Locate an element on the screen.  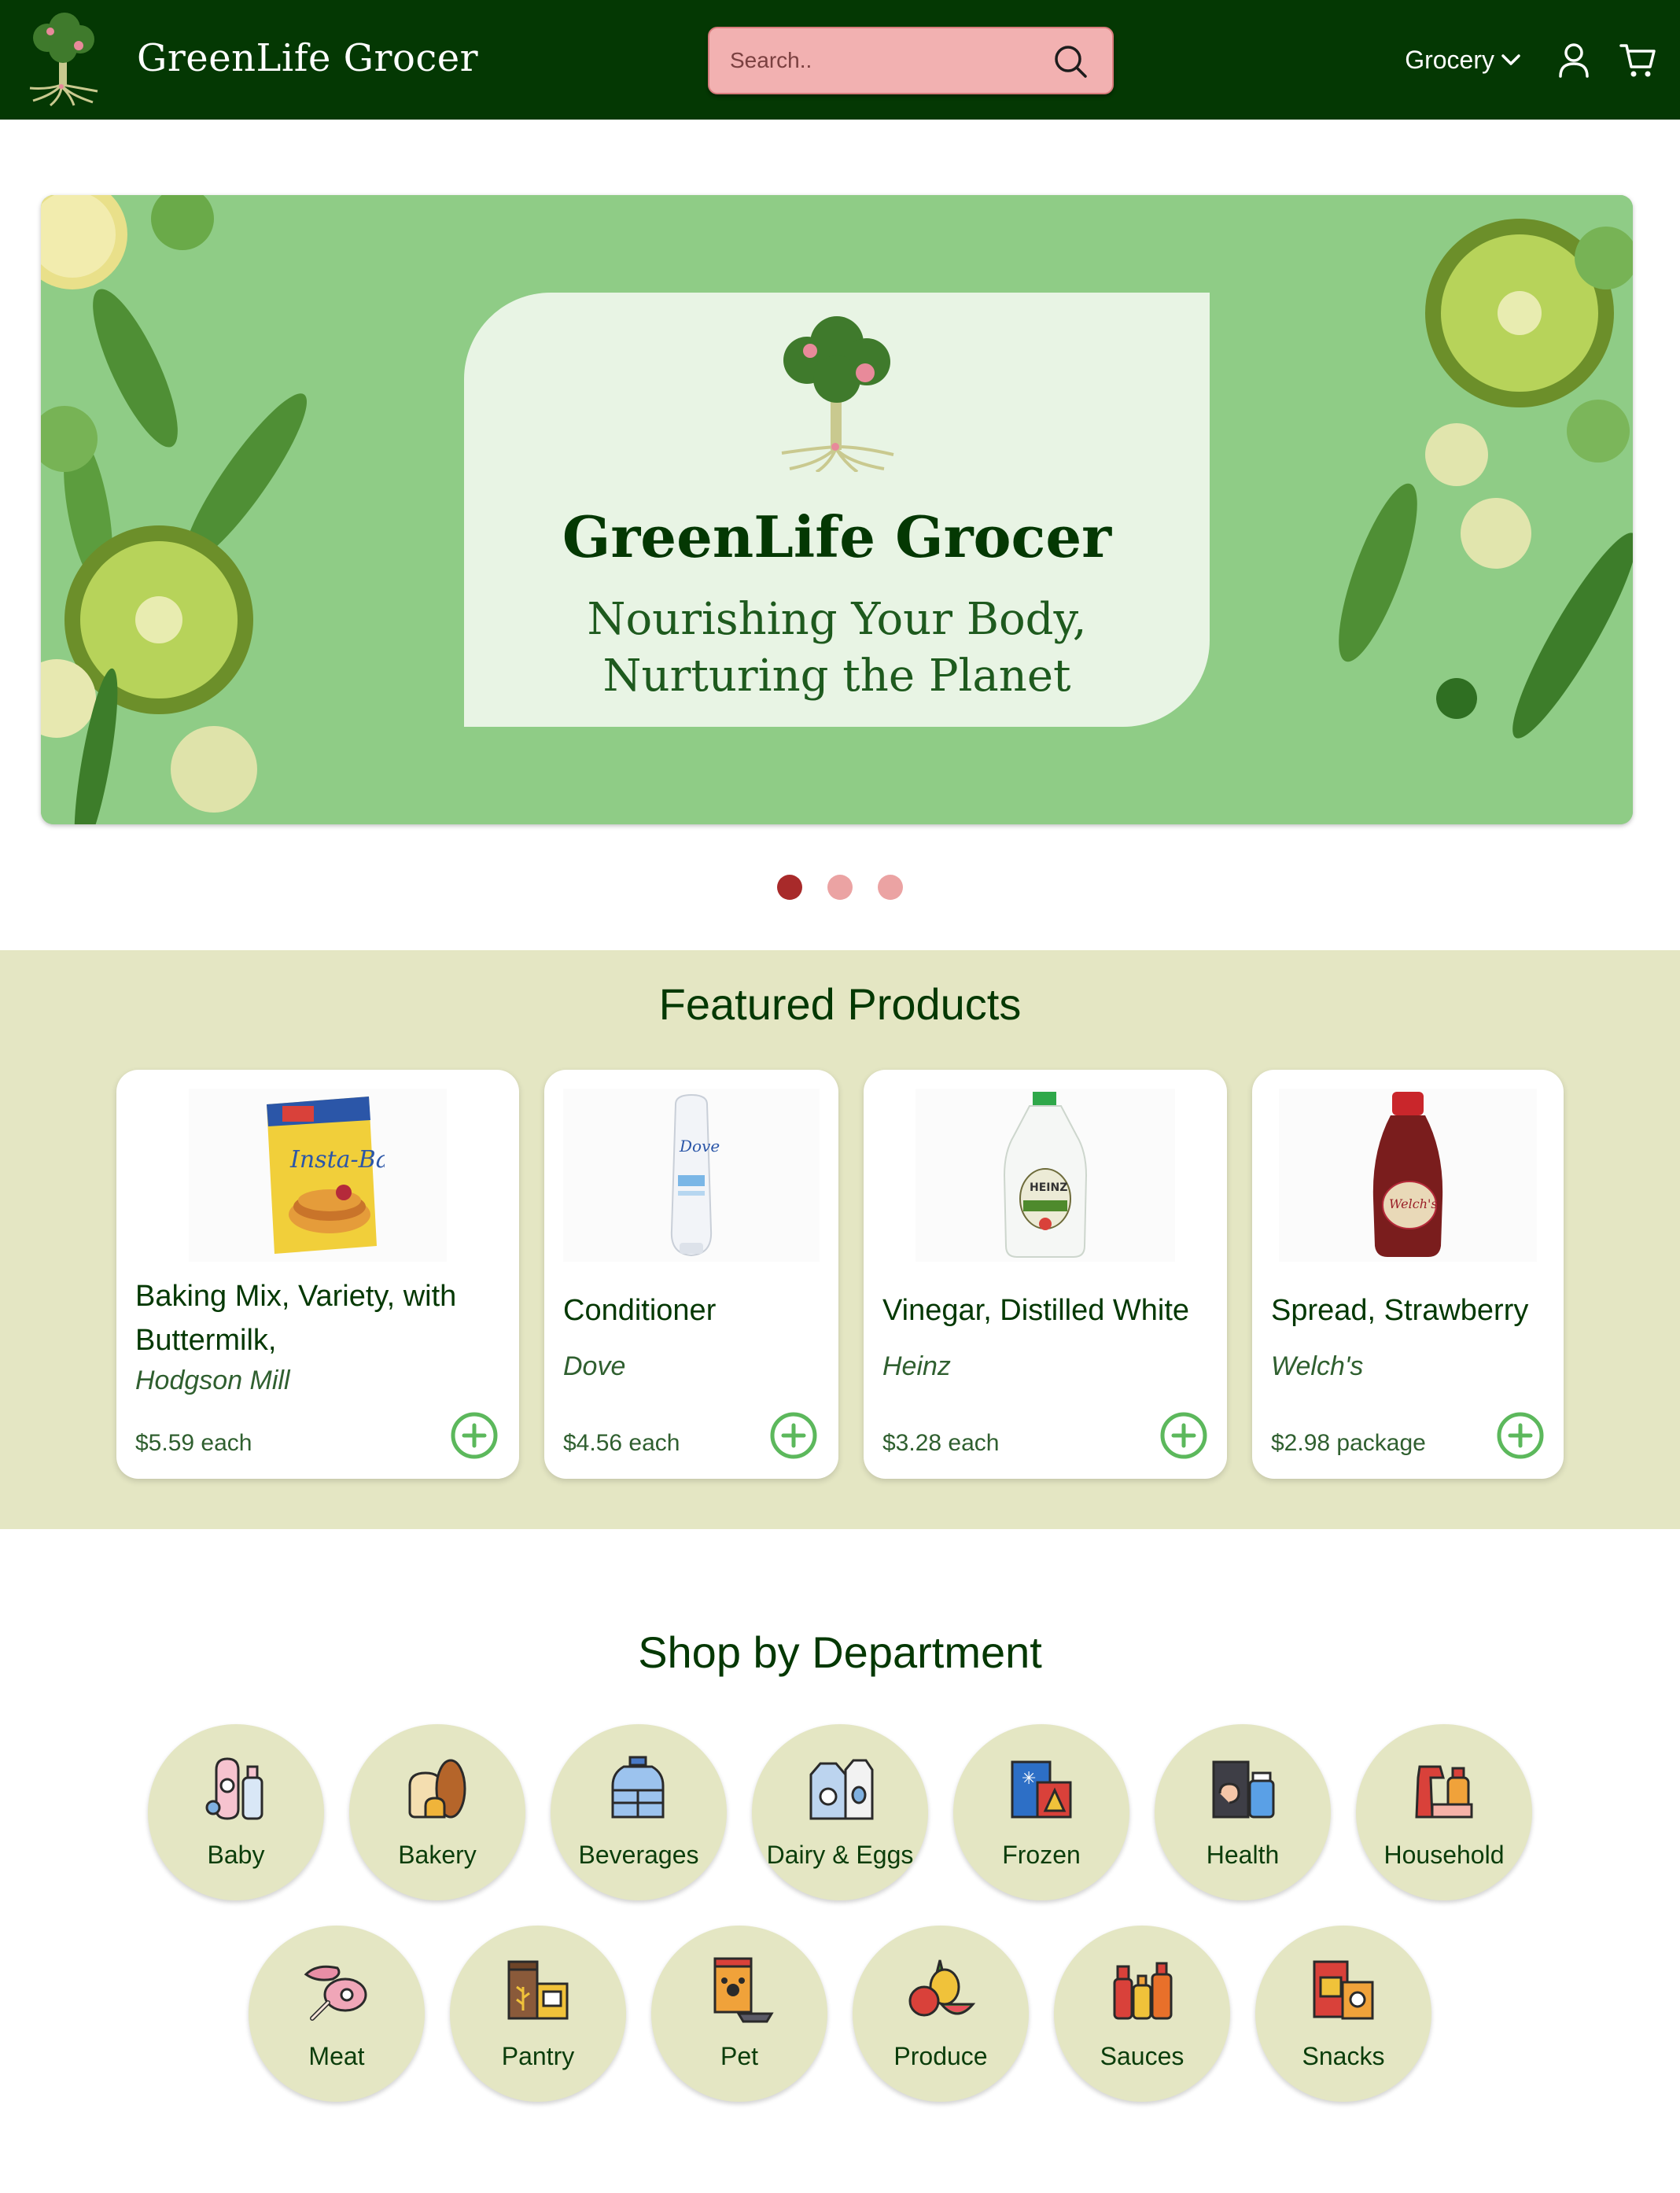
navbar: GreenLife Grocer Grocery is located at coordinates (840, 60).